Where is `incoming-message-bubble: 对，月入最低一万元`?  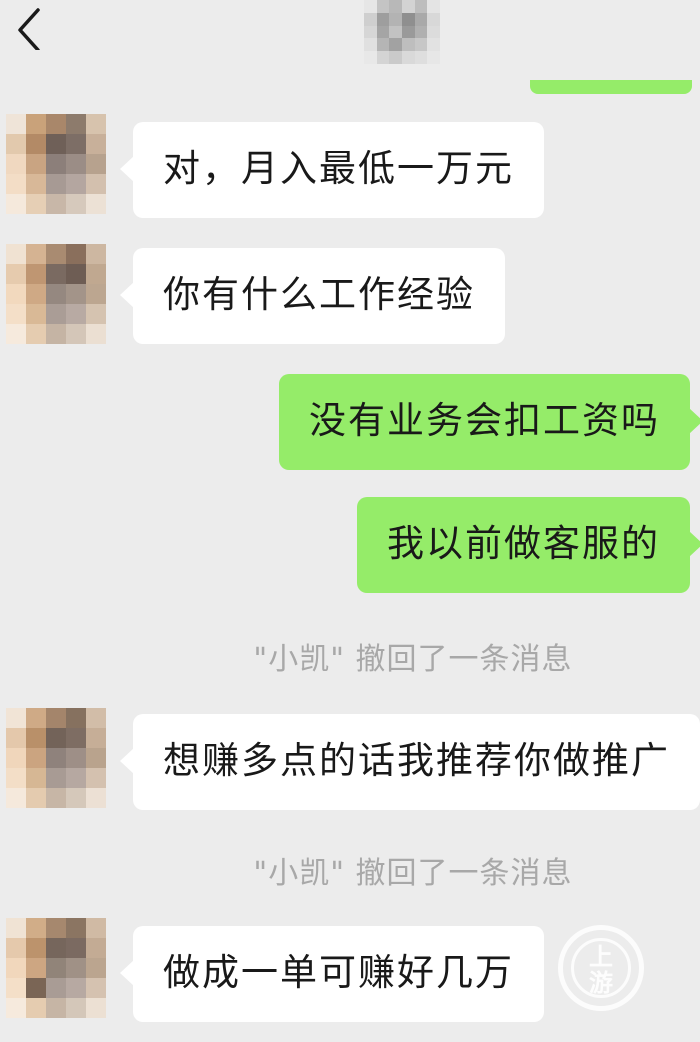 incoming-message-bubble: 对，月入最低一万元 is located at coordinates (332, 170).